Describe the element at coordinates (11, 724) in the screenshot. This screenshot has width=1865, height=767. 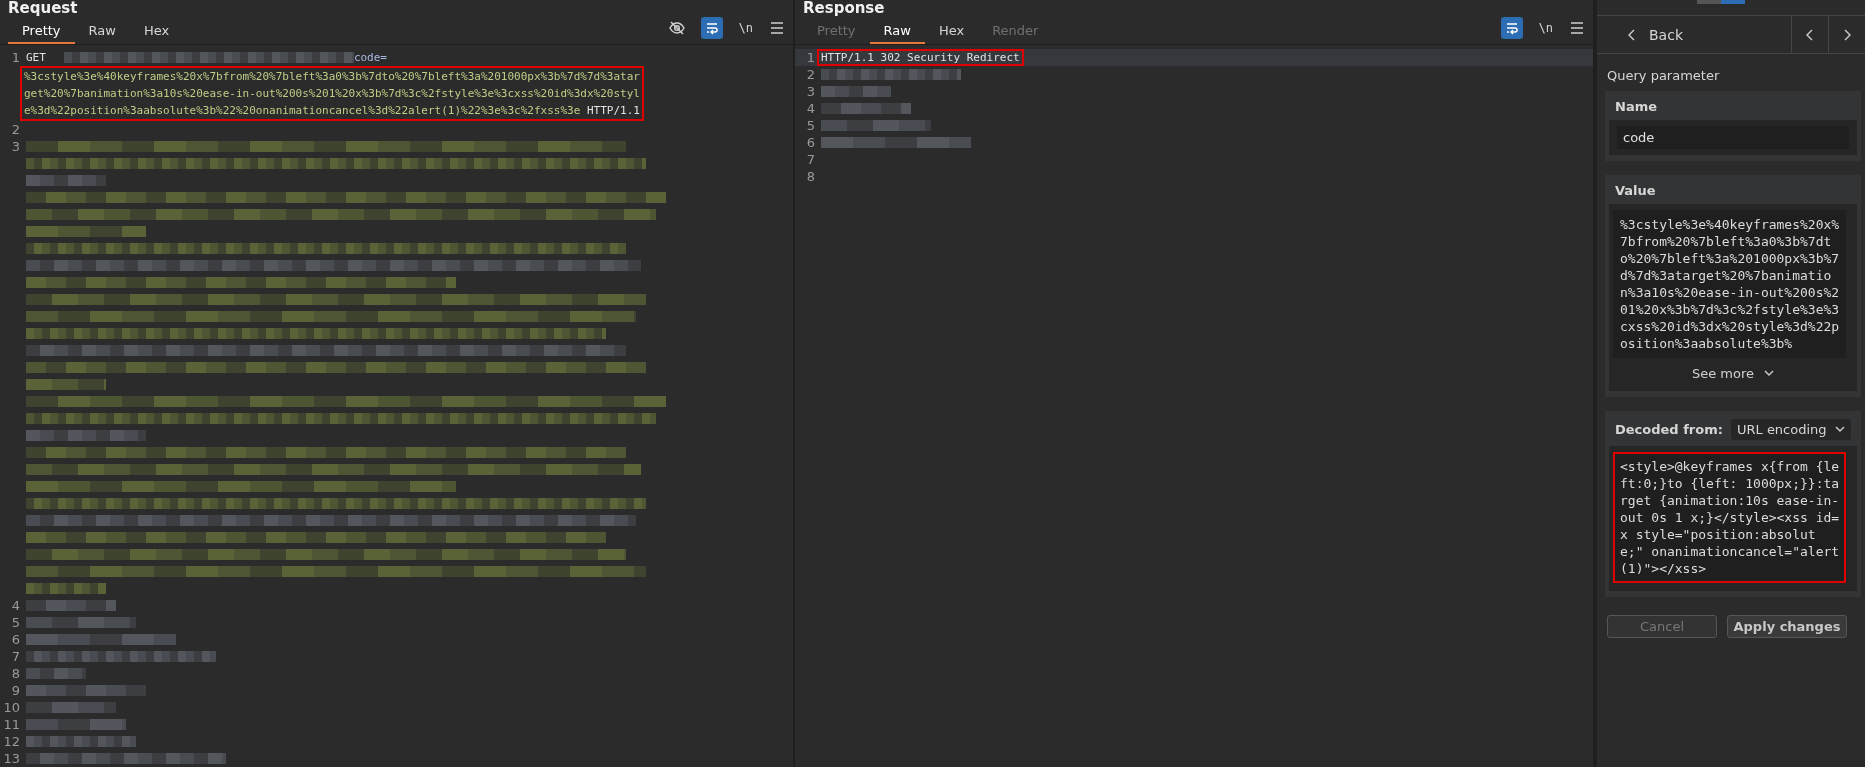
I see `line-number: 11` at that location.